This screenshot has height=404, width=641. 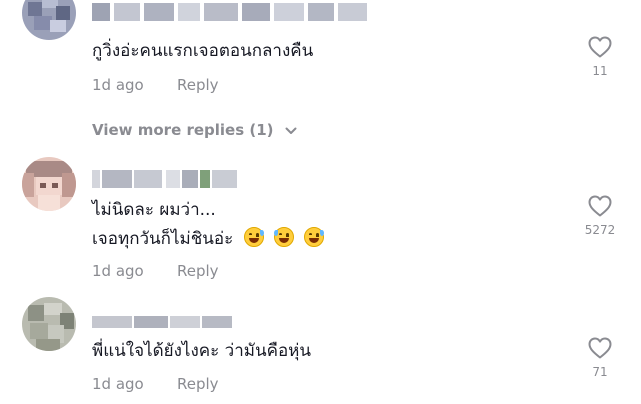 What do you see at coordinates (183, 130) in the screenshot?
I see `view-more-replies-label: View more replies (1)` at bounding box center [183, 130].